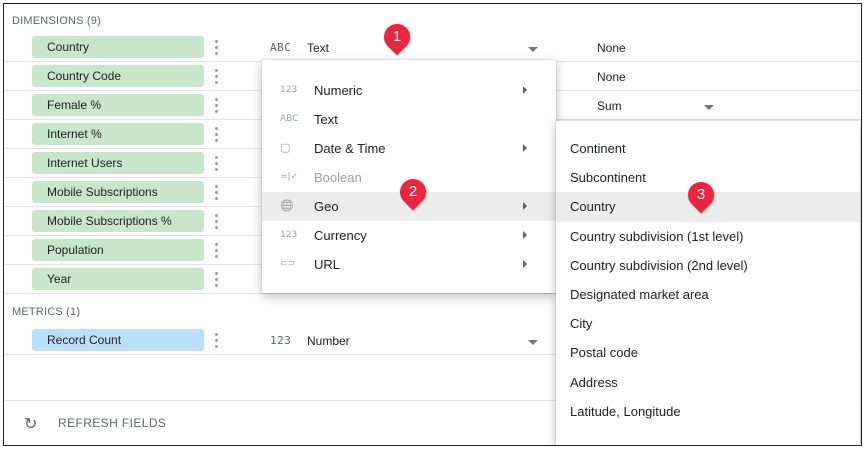 This screenshot has height=449, width=867. I want to click on callout-badge-1: 1, so click(397, 37).